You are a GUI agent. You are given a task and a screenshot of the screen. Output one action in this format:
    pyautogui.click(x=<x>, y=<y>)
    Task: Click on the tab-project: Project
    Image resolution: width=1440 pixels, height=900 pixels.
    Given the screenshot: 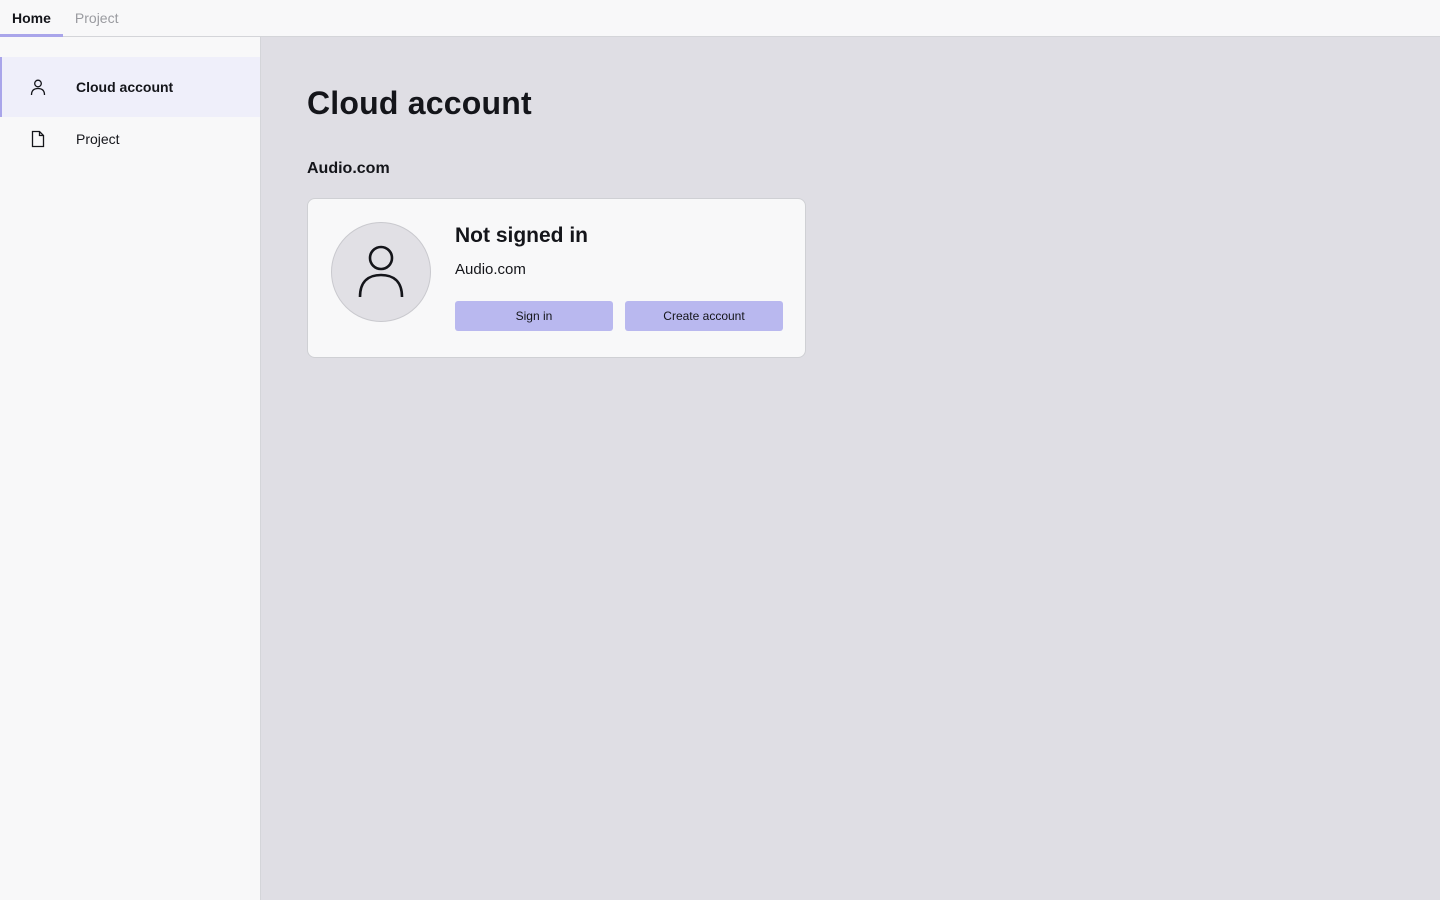 What is the action you would take?
    pyautogui.click(x=97, y=18)
    